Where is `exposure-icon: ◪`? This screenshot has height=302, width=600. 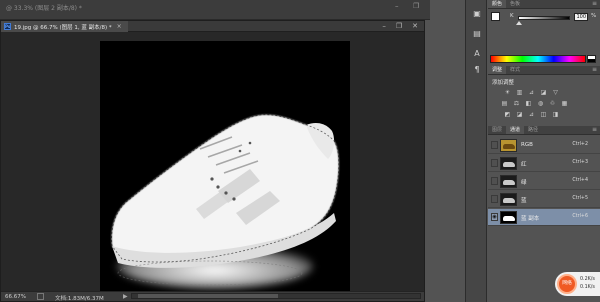 exposure-icon: ◪ is located at coordinates (543, 92).